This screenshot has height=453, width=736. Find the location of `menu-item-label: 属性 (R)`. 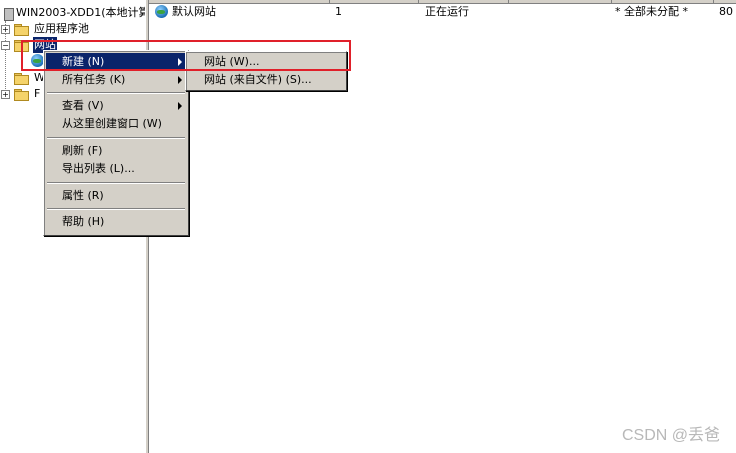

menu-item-label: 属性 (R) is located at coordinates (83, 195).